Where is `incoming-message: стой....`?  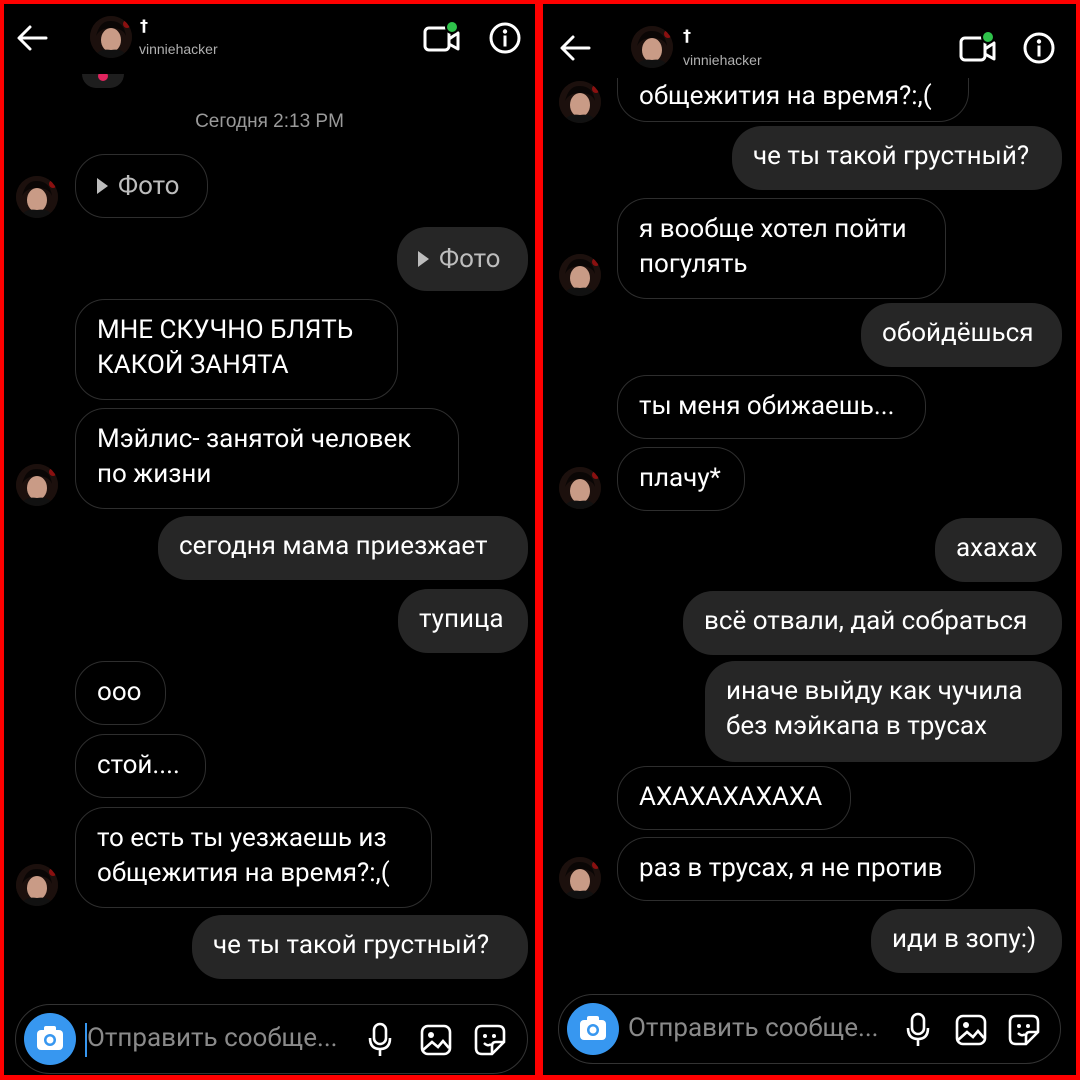
incoming-message: стой.... is located at coordinates (140, 766).